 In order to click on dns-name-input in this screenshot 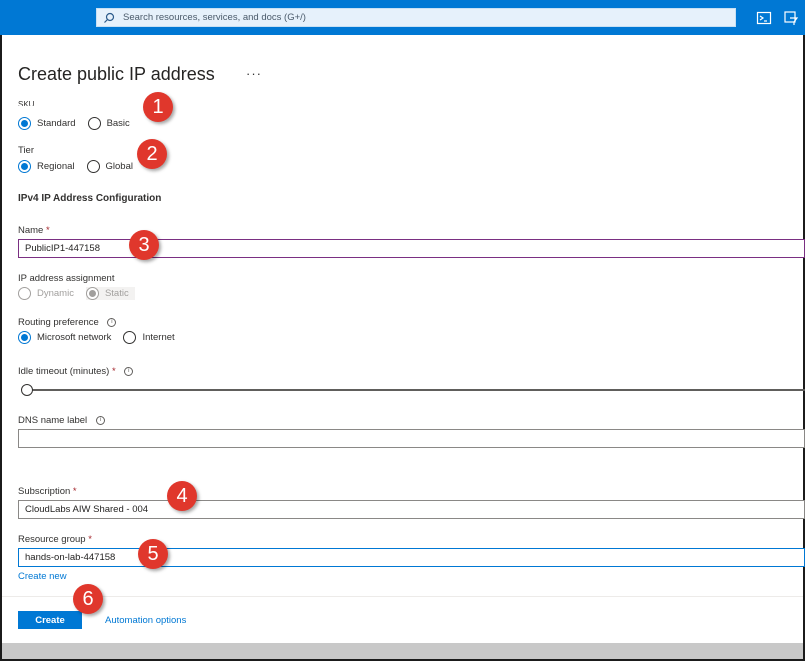, I will do `click(411, 438)`.